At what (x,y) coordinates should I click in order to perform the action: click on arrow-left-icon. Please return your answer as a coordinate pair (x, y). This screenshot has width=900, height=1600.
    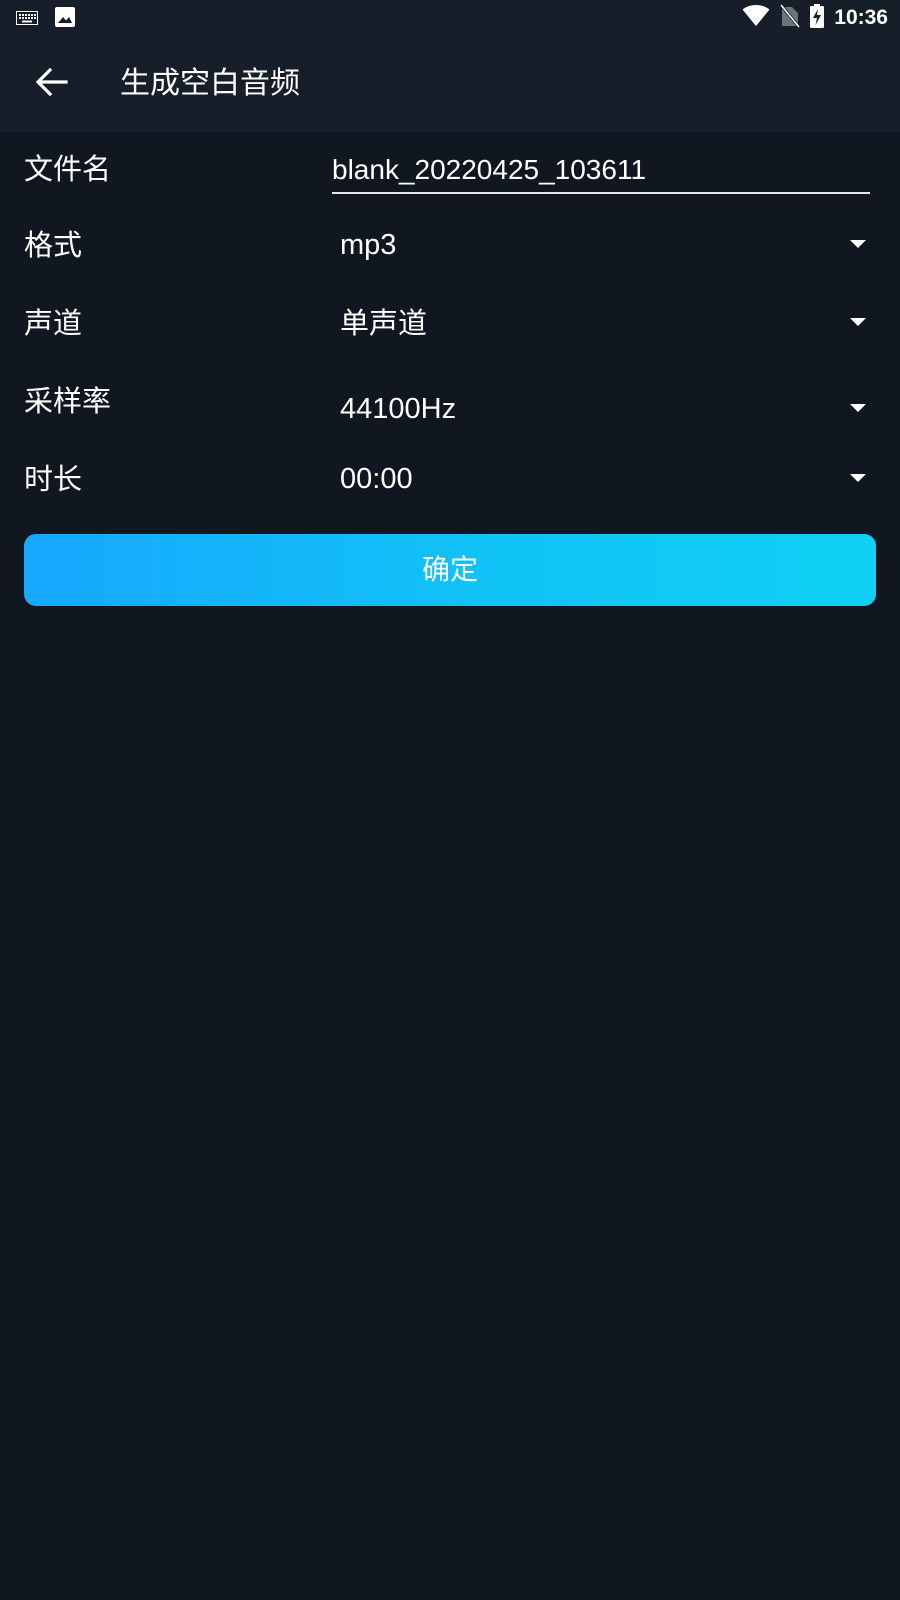
    Looking at the image, I should click on (51, 83).